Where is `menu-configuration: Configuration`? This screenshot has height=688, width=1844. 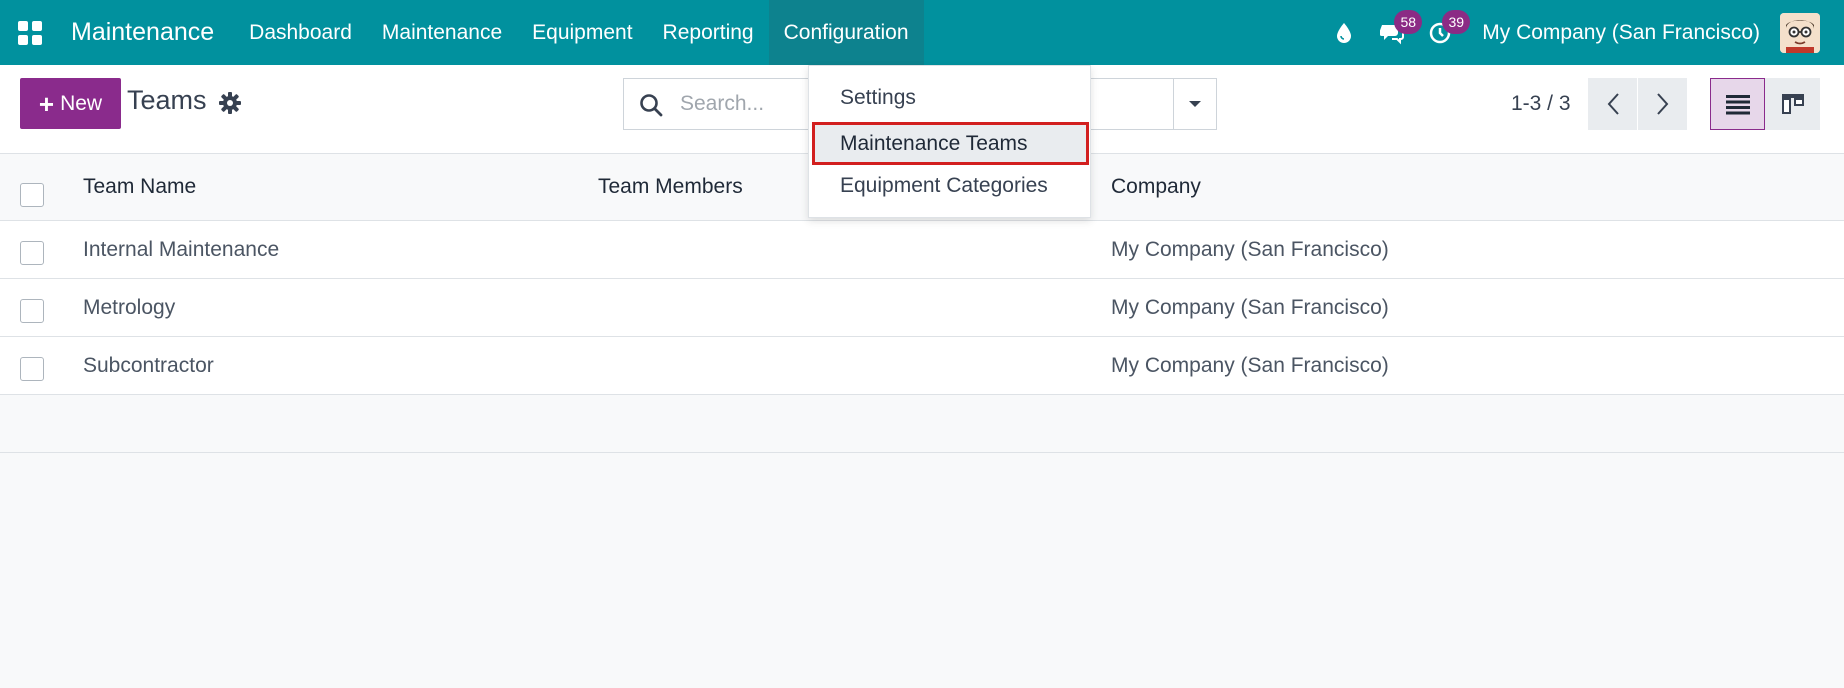 menu-configuration: Configuration is located at coordinates (846, 32).